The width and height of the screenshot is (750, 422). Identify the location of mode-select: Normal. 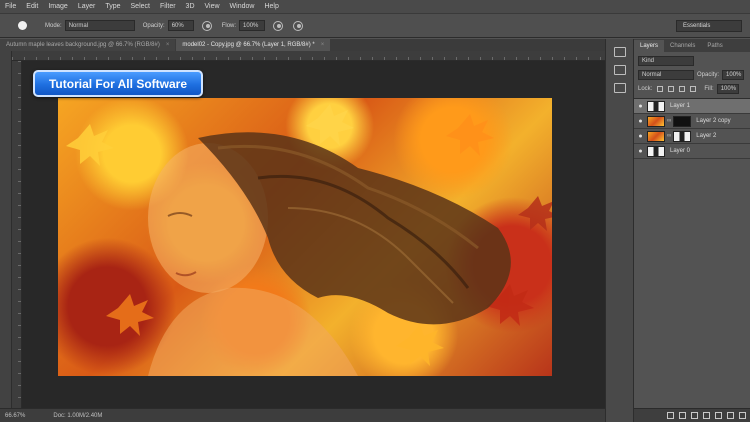
(99, 25).